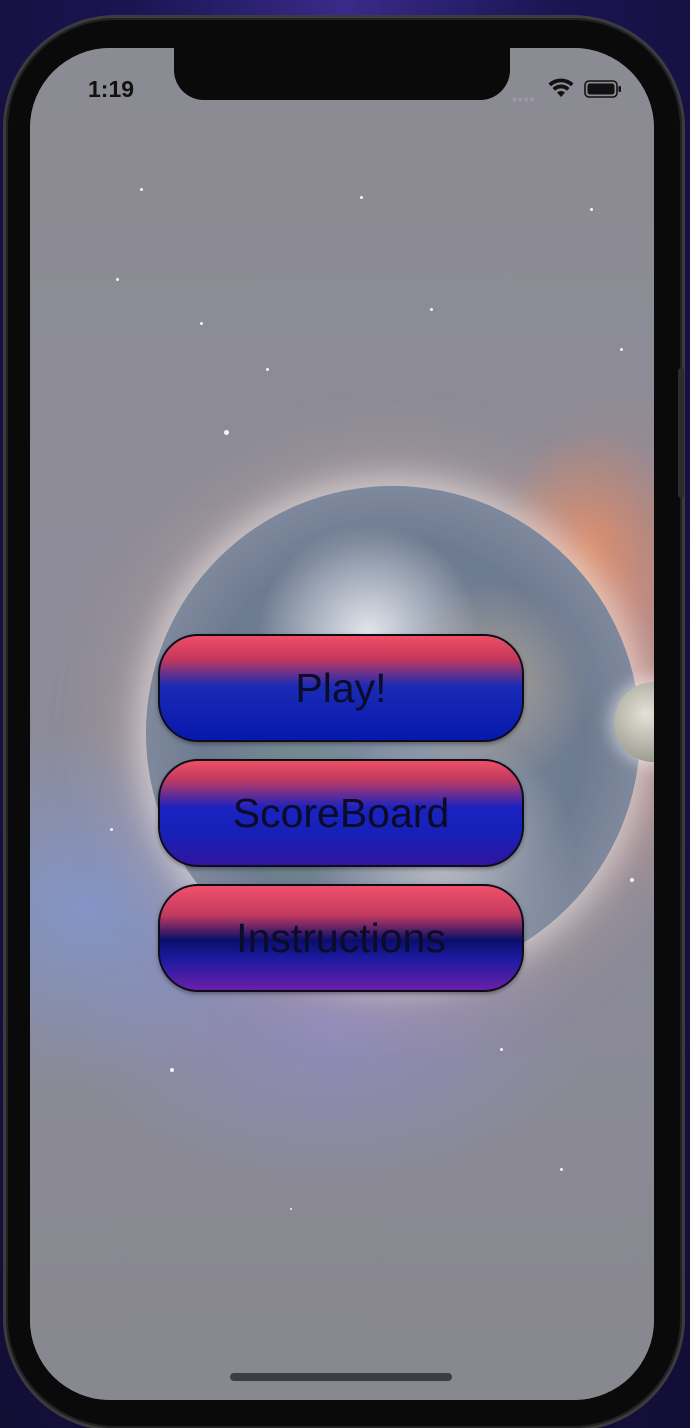  I want to click on play-button-label: Play!, so click(341, 687).